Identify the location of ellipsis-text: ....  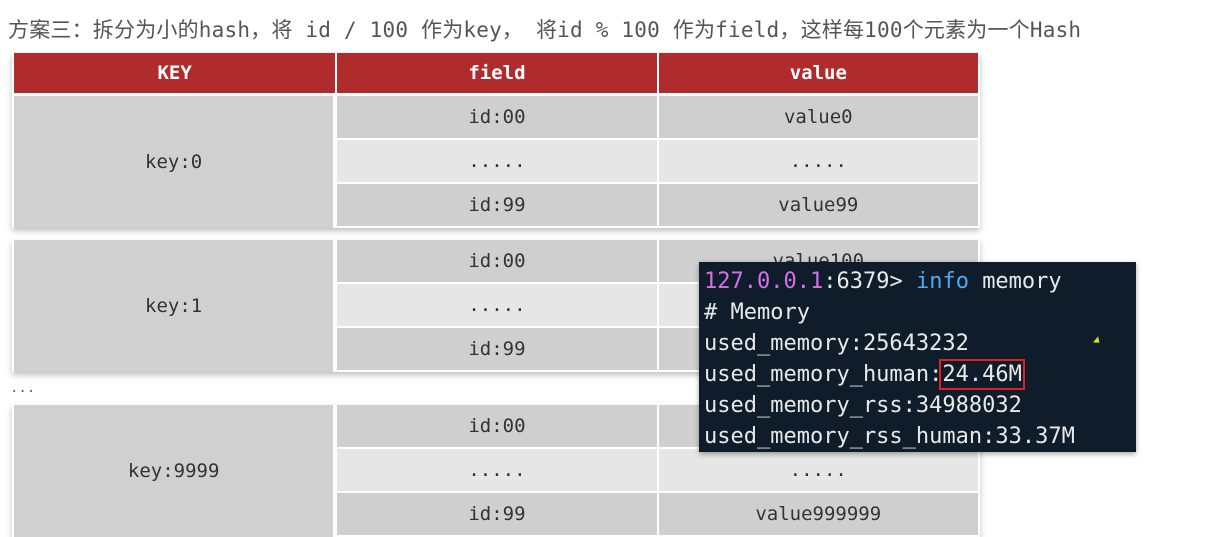
(23, 388).